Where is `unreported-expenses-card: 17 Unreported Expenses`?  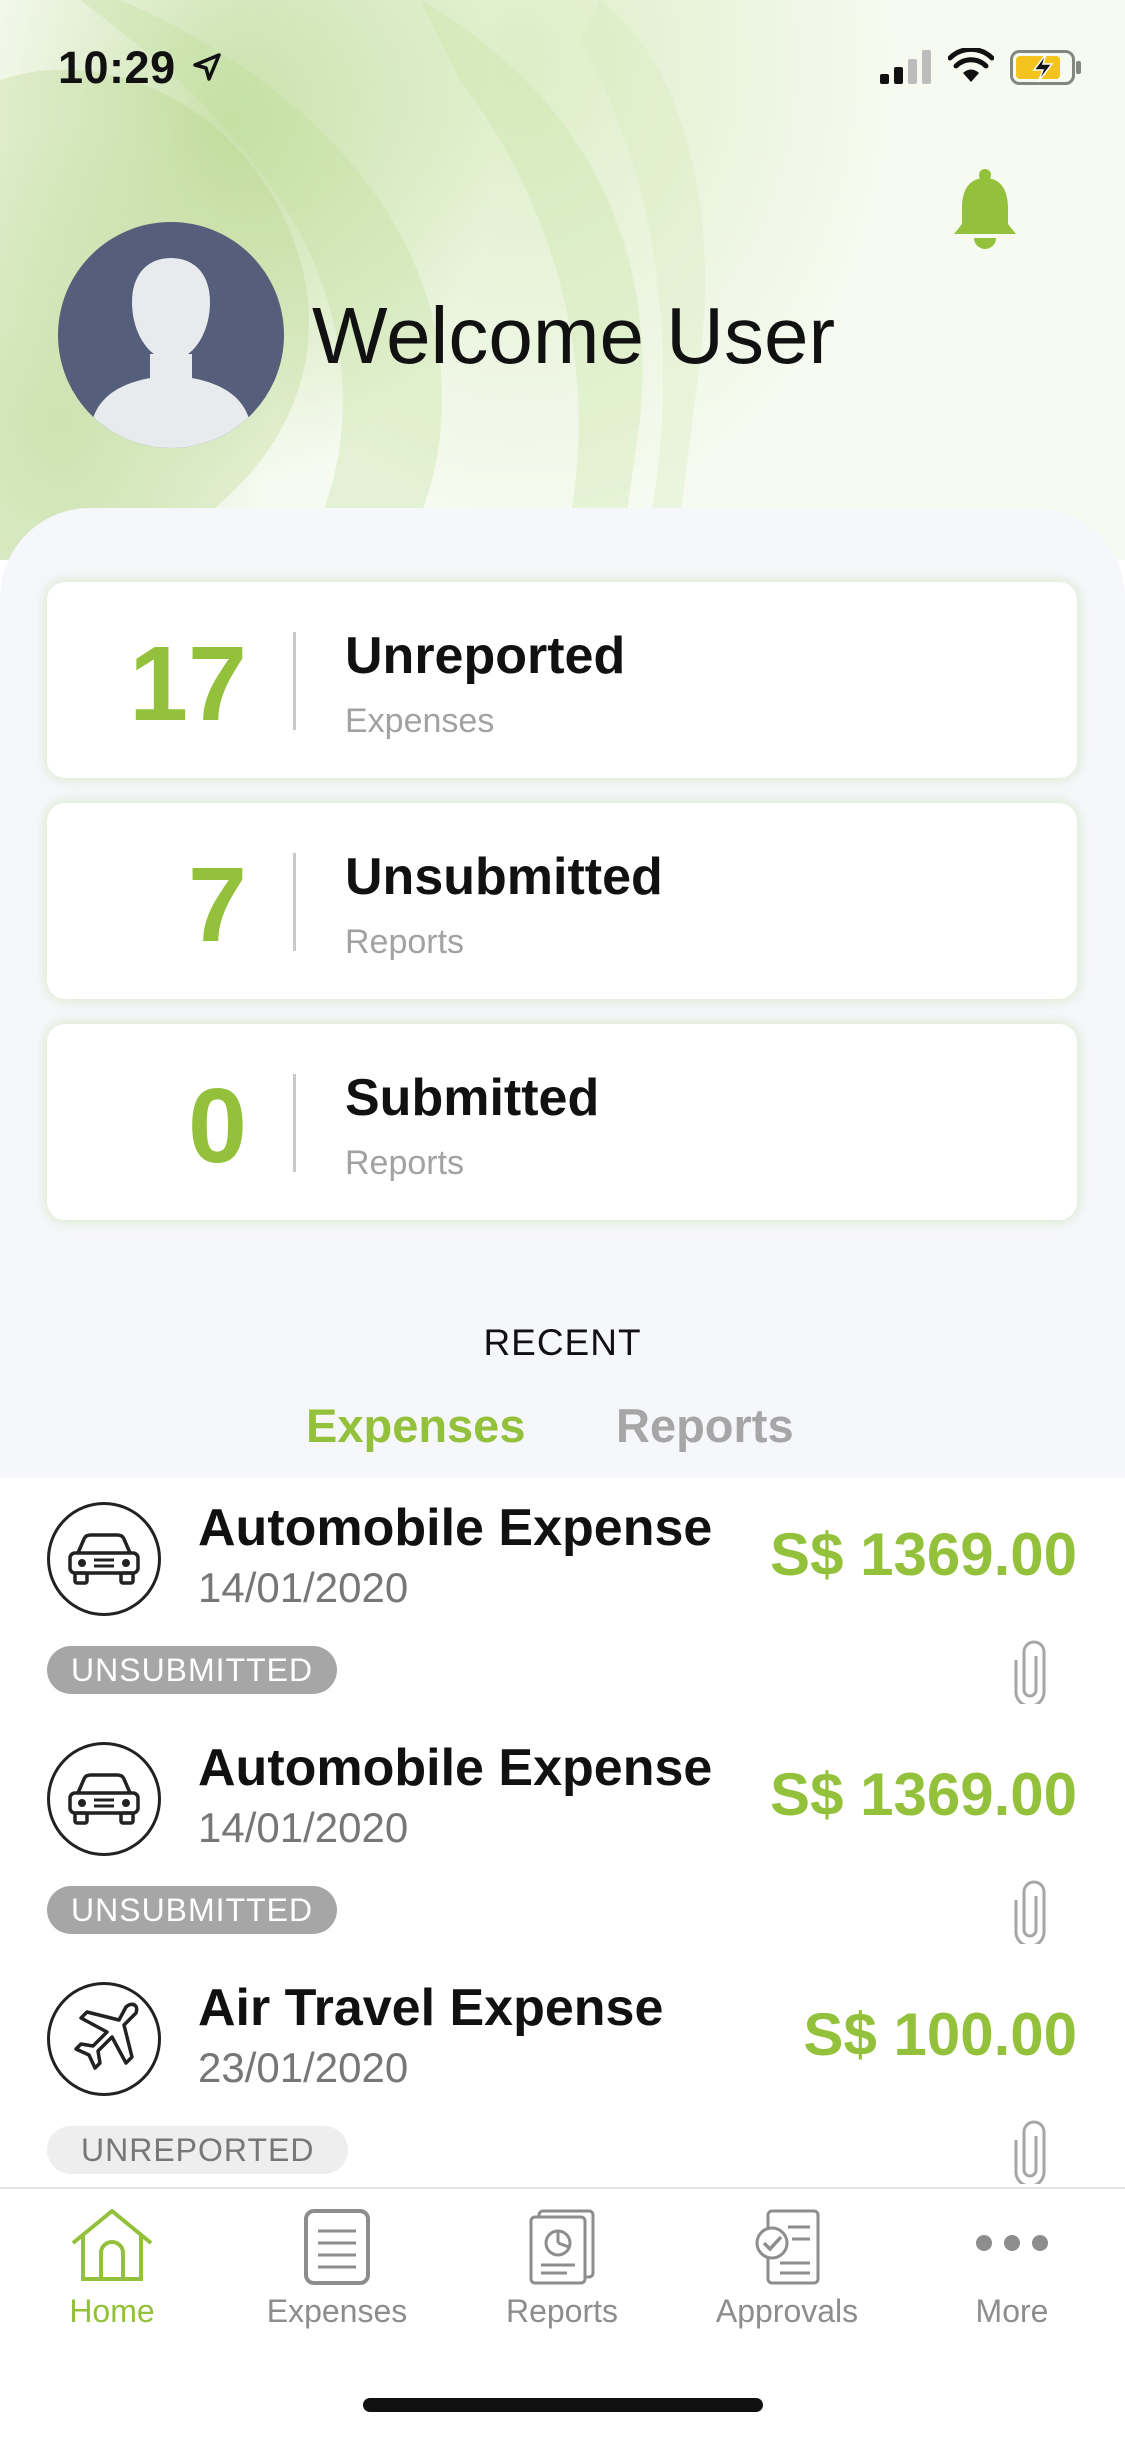
unreported-expenses-card: 17 Unreported Expenses is located at coordinates (562, 680).